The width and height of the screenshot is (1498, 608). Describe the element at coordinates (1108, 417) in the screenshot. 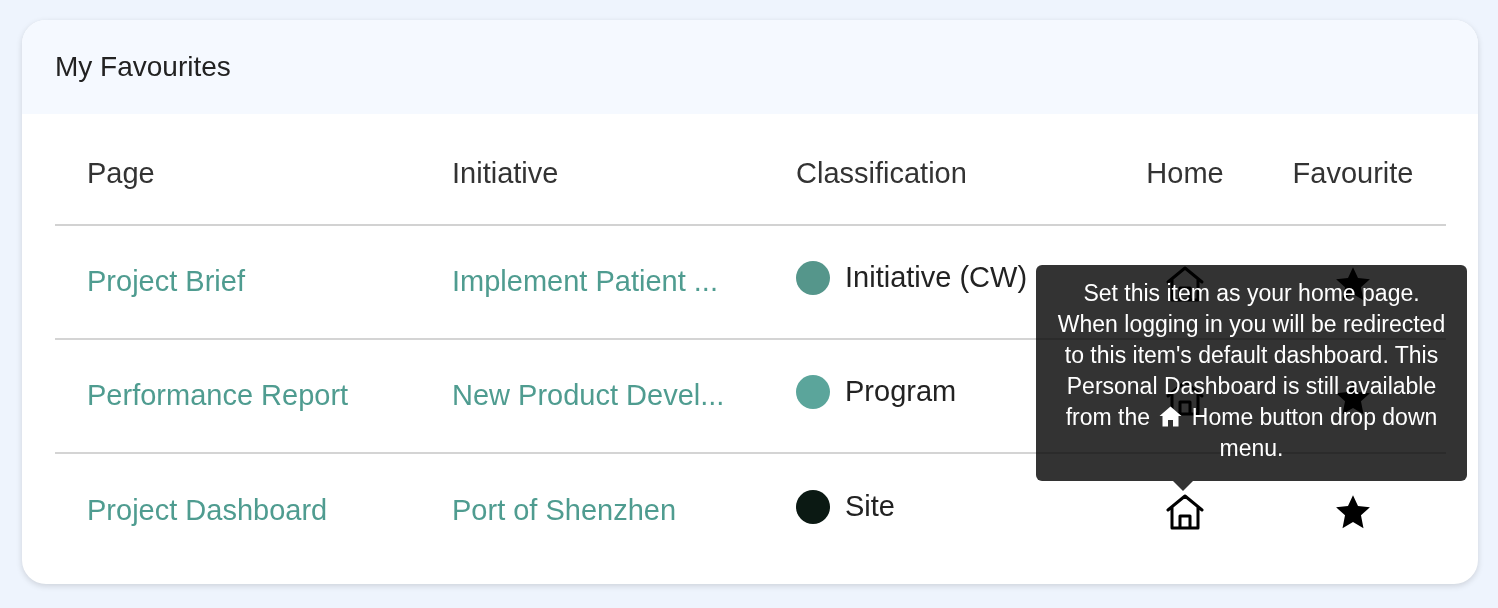

I see `tooltip-text: from the` at that location.